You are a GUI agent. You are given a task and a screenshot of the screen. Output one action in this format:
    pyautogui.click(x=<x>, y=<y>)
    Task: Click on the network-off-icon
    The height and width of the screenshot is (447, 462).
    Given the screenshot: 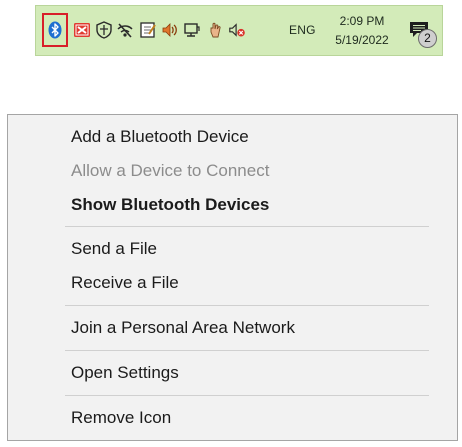 What is the action you would take?
    pyautogui.click(x=125, y=30)
    